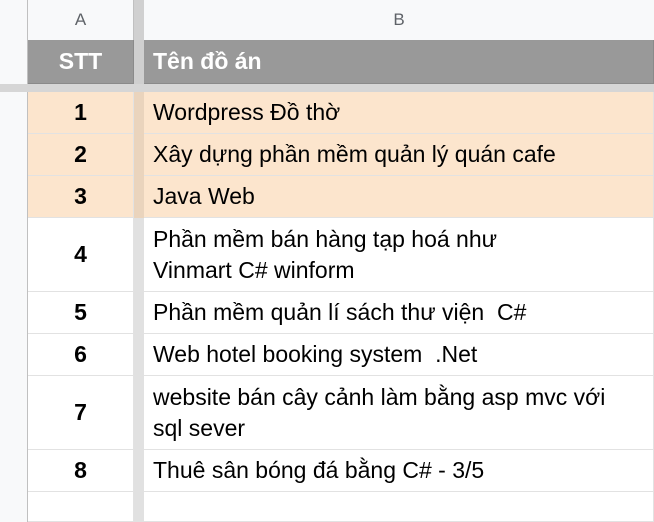 Image resolution: width=654 pixels, height=522 pixels. What do you see at coordinates (399, 113) in the screenshot?
I see `name-cell: Wordpress Đồ thờ` at bounding box center [399, 113].